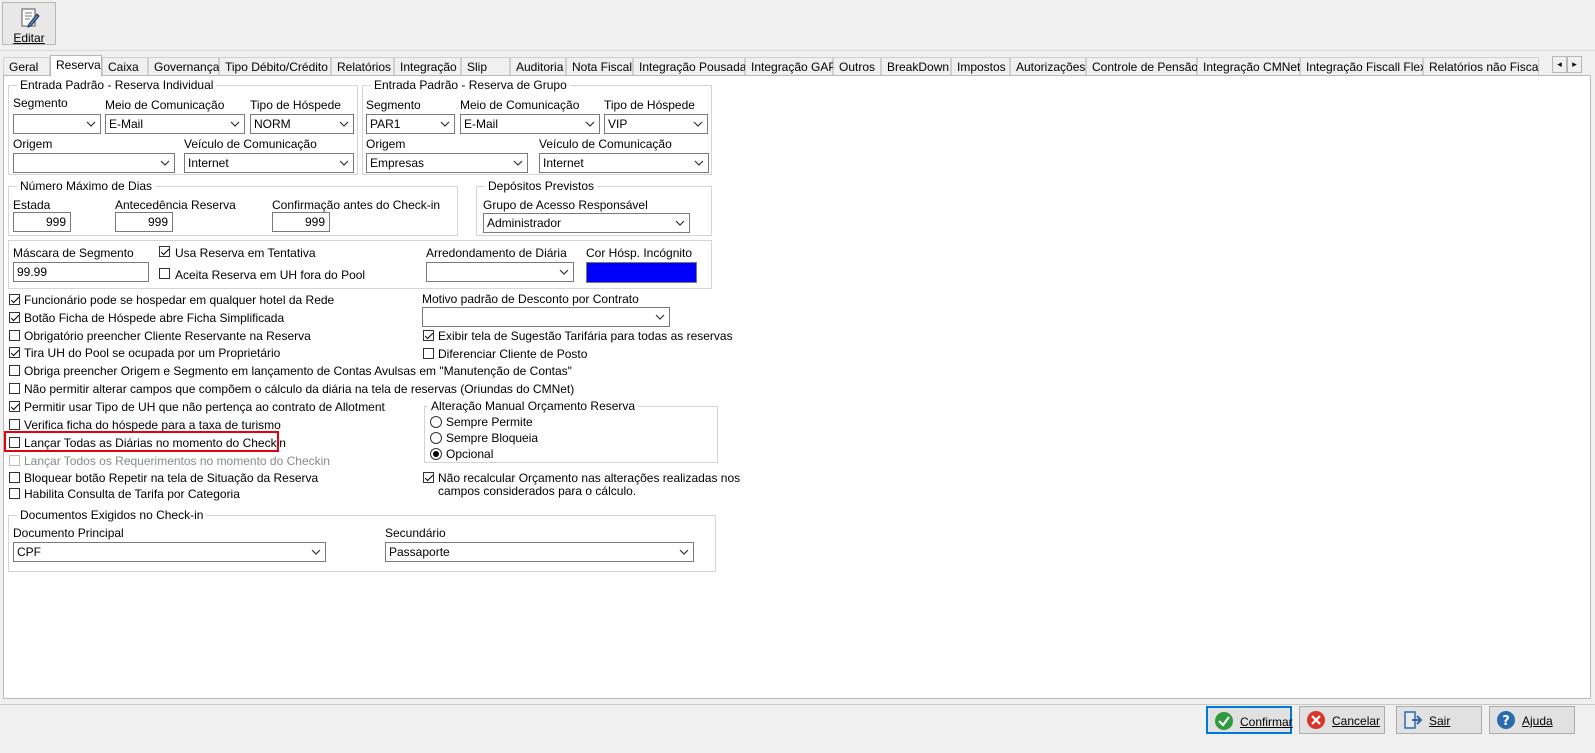  Describe the element at coordinates (125, 66) in the screenshot. I see `tab-caixa: Caixa` at that location.